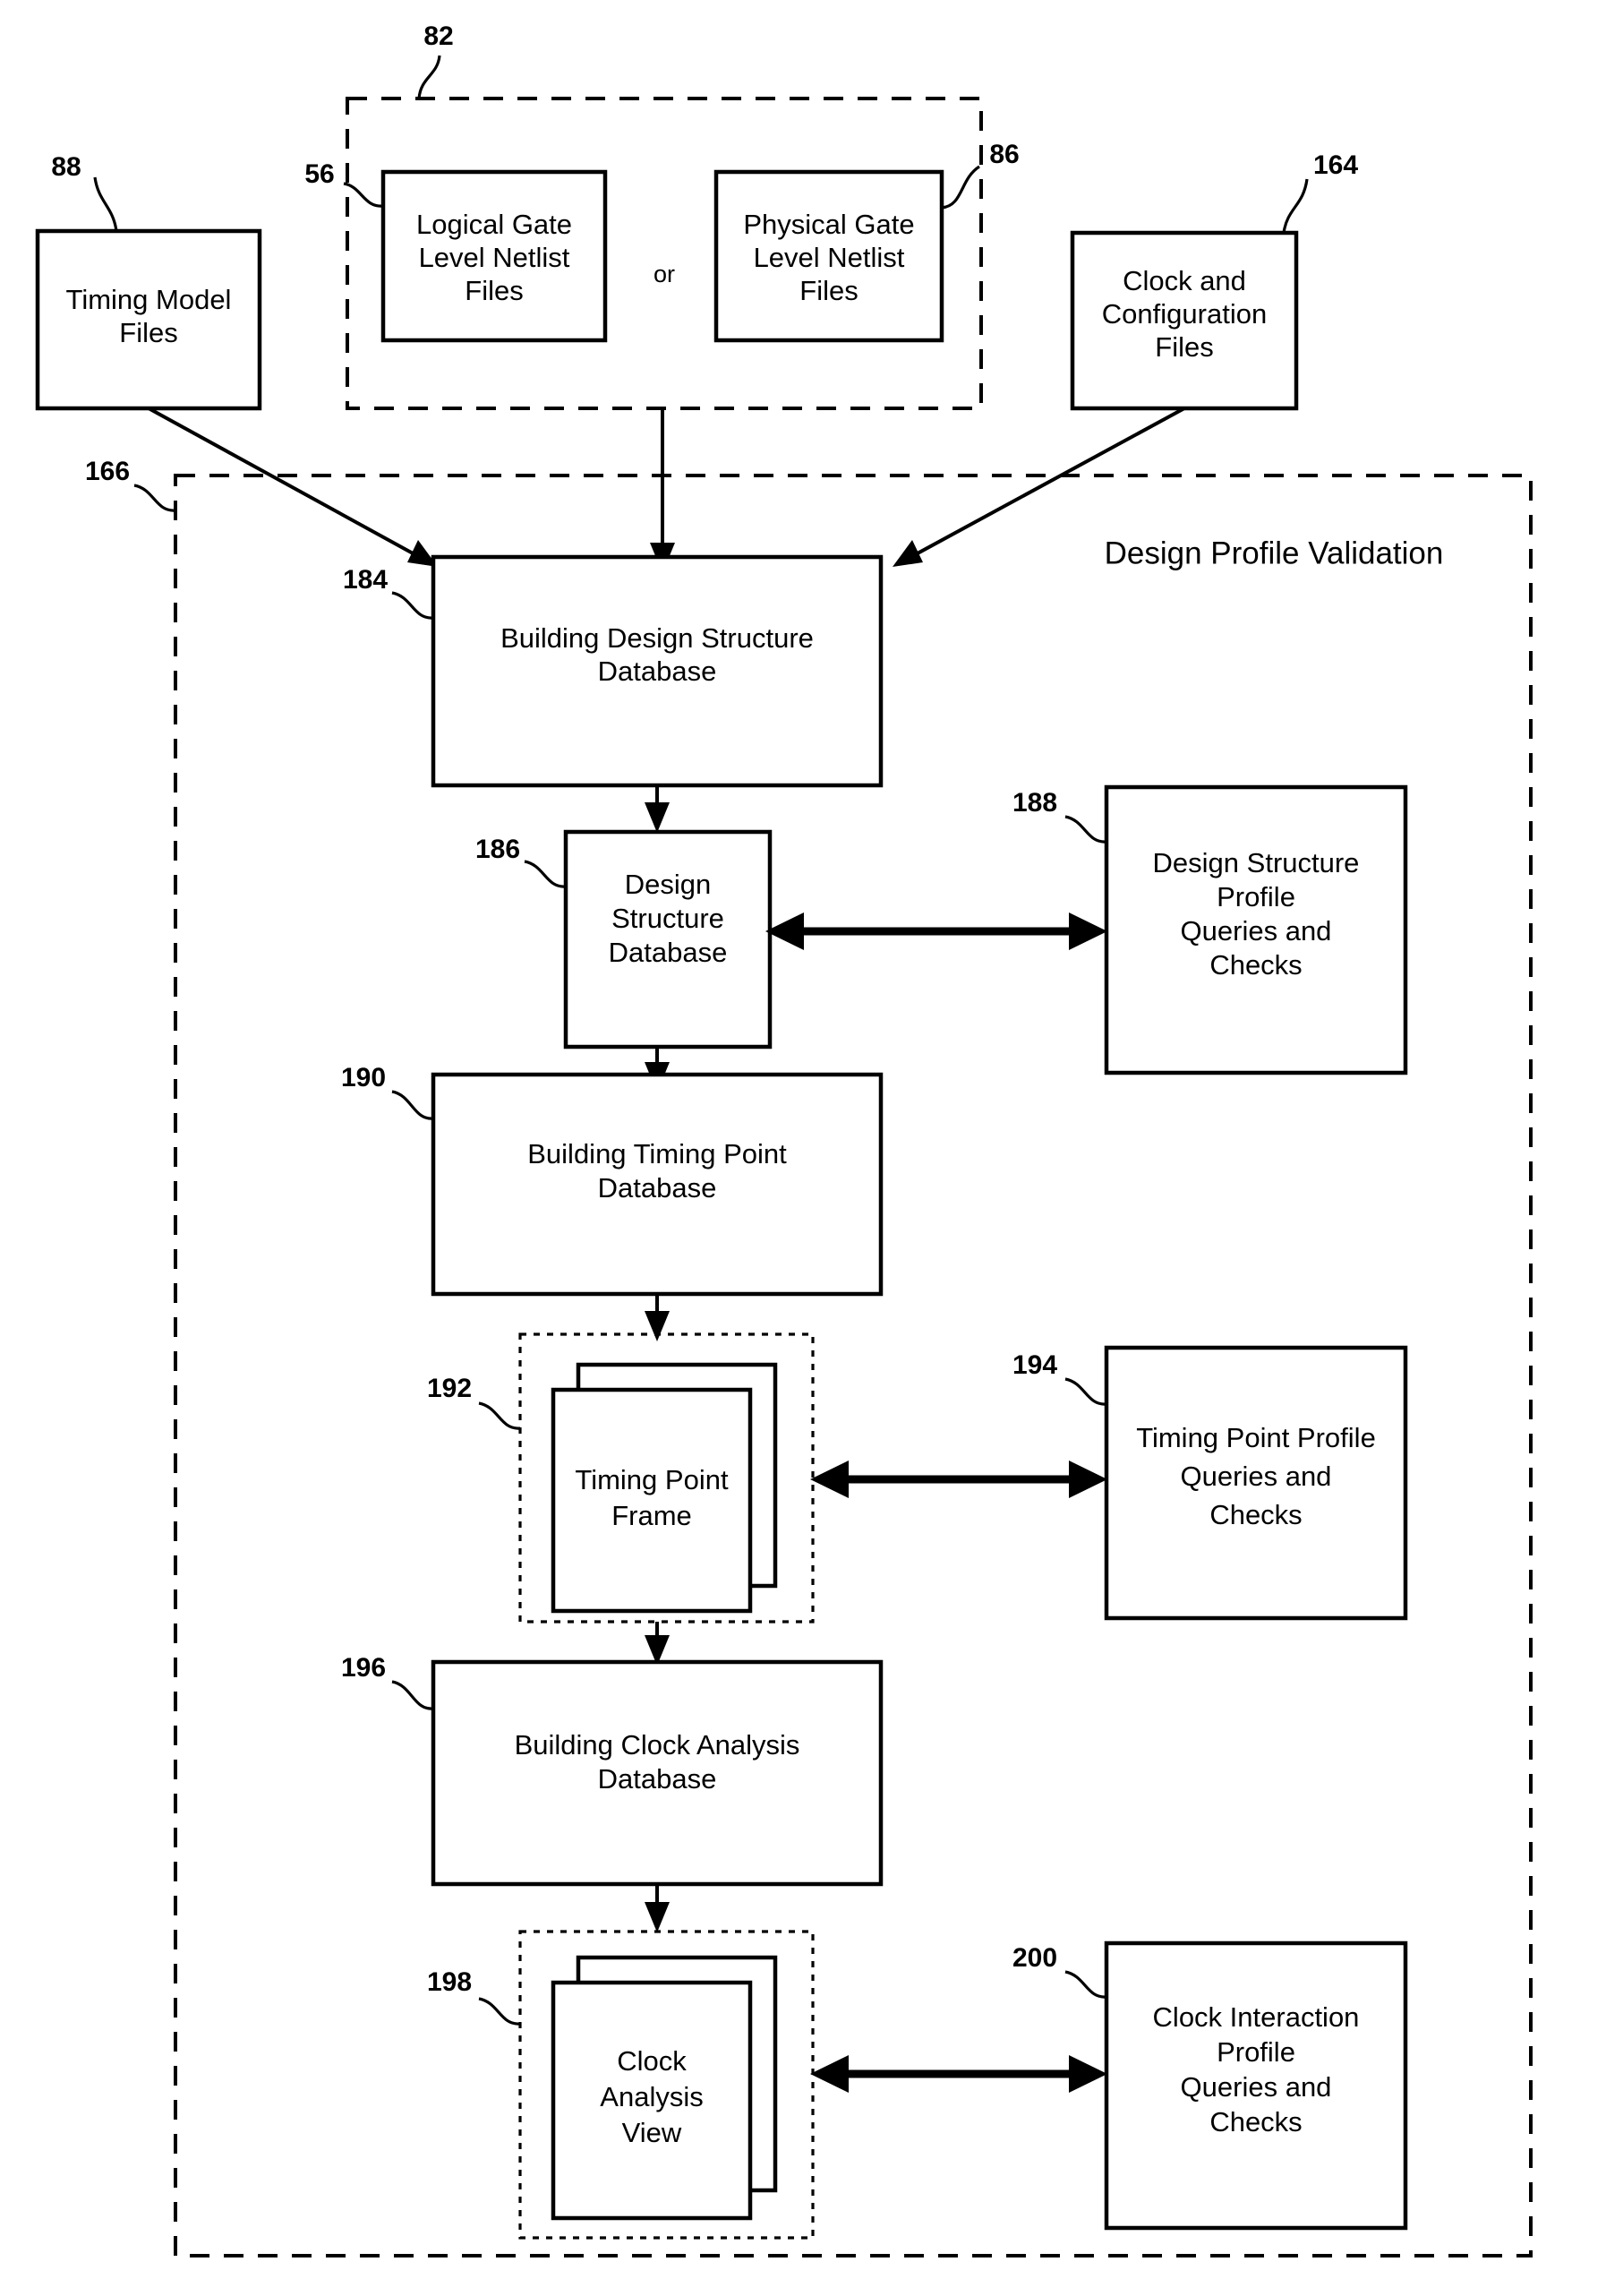 This screenshot has width=1606, height=2296. I want to click on arrowhead-right-dsdb-queries, so click(1088, 931).